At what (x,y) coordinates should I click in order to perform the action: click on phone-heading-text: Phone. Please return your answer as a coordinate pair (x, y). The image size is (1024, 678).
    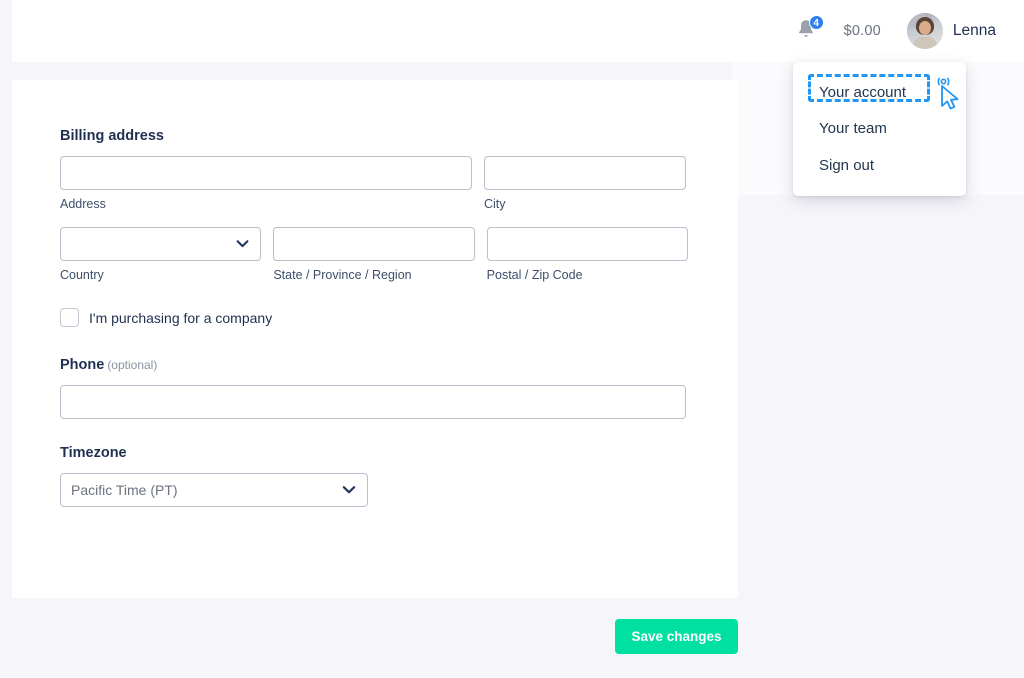
    Looking at the image, I should click on (82, 365).